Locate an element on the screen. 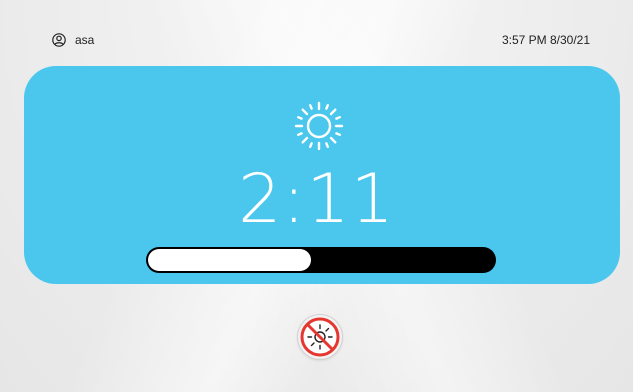 Image resolution: width=633 pixels, height=392 pixels. timer-remaining: 2:11 is located at coordinates (316, 199).